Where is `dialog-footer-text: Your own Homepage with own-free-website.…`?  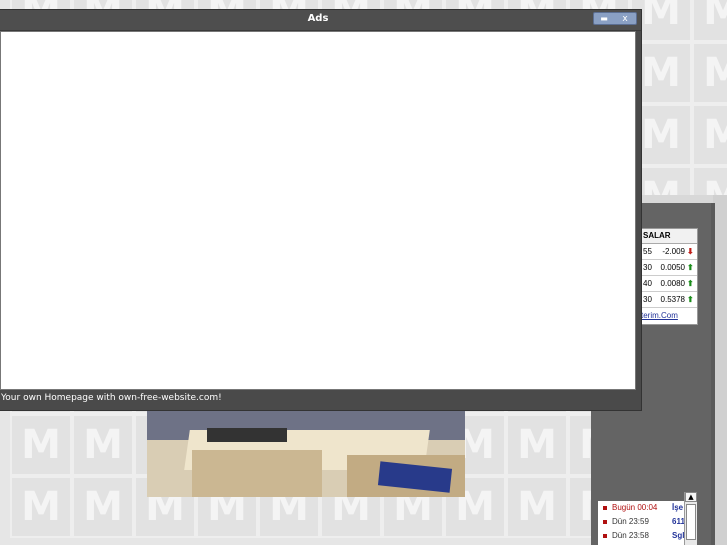 dialog-footer-text: Your own Homepage with own-free-website.… is located at coordinates (111, 398).